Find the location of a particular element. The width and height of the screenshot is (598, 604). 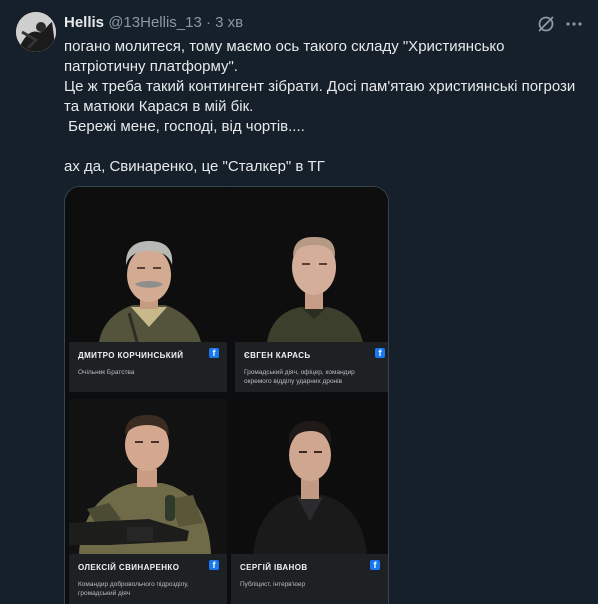

tweet-line: ах да, Свинаренко, це "Сталкер" в ТГ is located at coordinates (194, 166).